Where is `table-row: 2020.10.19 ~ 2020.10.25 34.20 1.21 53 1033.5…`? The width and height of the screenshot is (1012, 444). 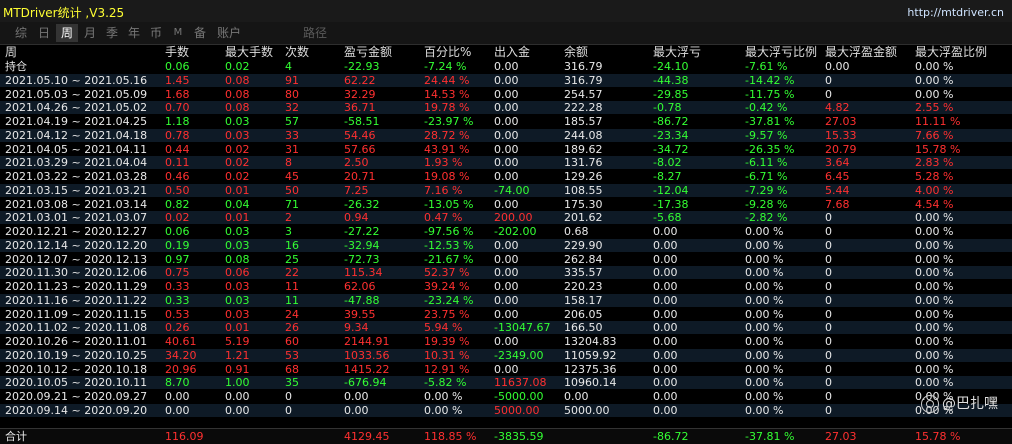 table-row: 2020.10.19 ~ 2020.10.25 34.20 1.21 53 1033.5… is located at coordinates (506, 355).